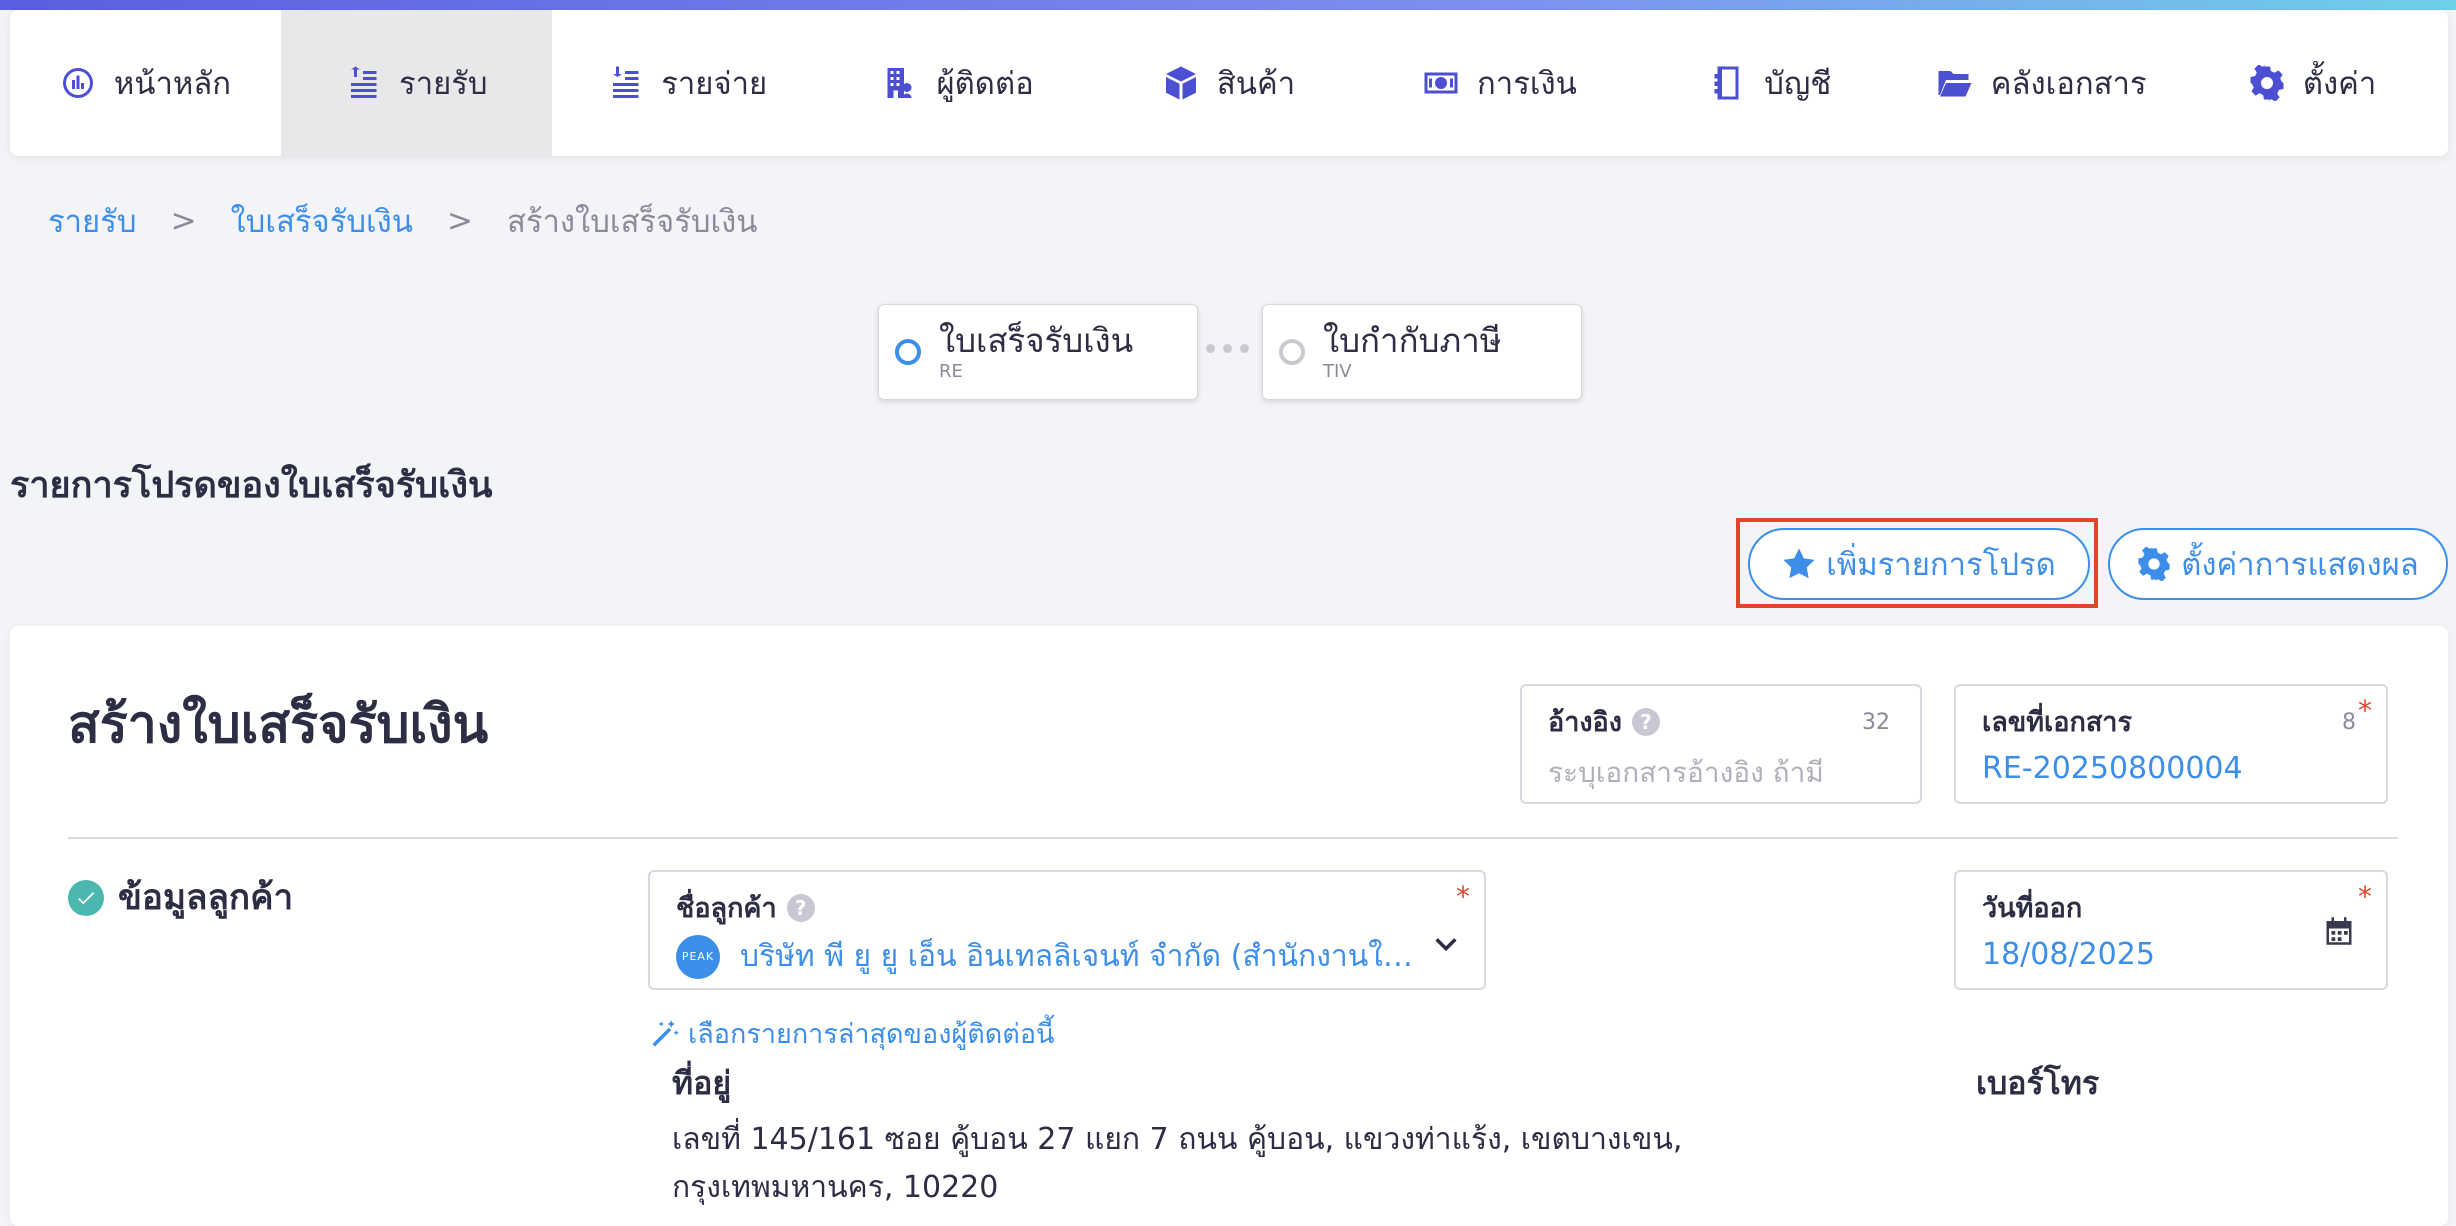  I want to click on doc-number-field: เลขที่เอกสาร 8 * RE-20250800004, so click(2171, 744).